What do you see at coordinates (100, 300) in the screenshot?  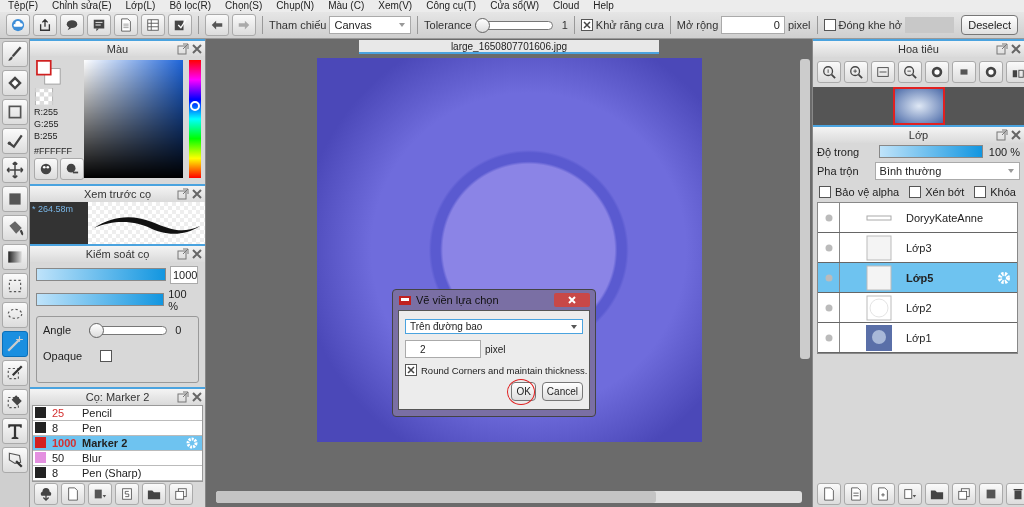 I see `opacity-bar` at bounding box center [100, 300].